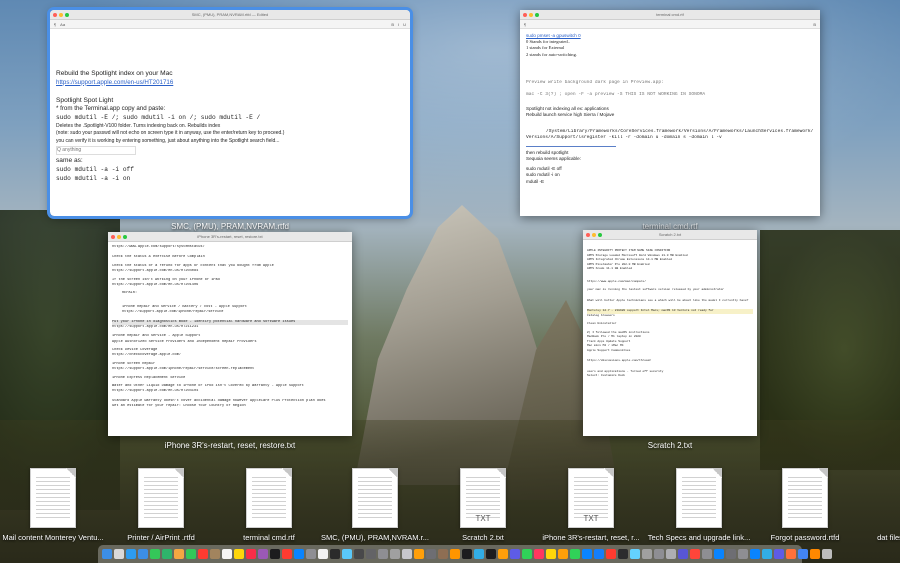 Image resolution: width=900 pixels, height=563 pixels. I want to click on vlc-icon, so click(815, 554).